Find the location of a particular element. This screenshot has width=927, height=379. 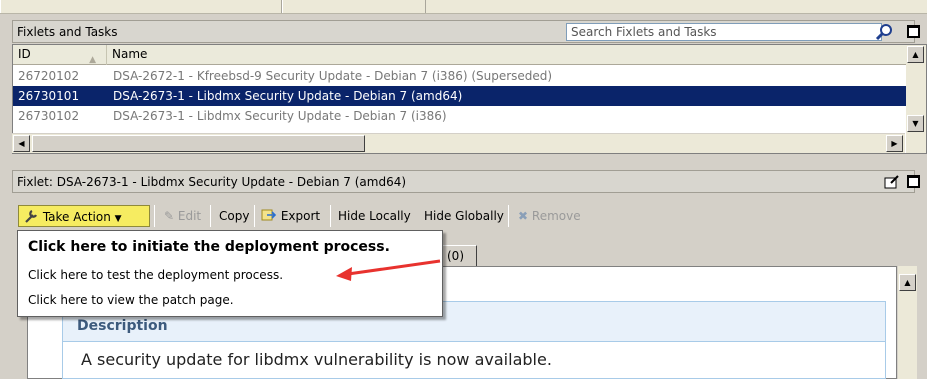

hide-globally-button: Hide Globally is located at coordinates (464, 216).